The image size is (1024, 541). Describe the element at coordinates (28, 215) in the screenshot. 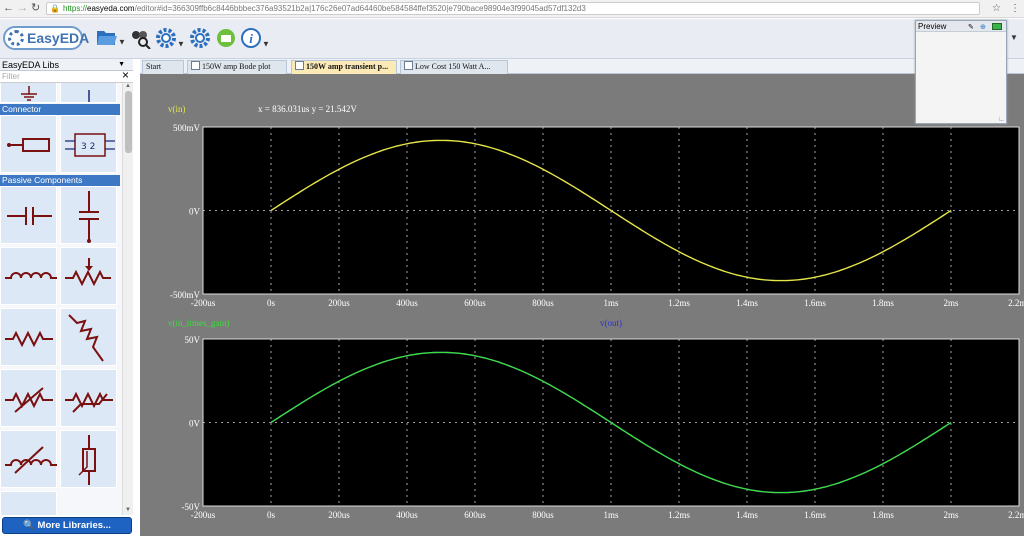

I see `capacitor-tile` at that location.